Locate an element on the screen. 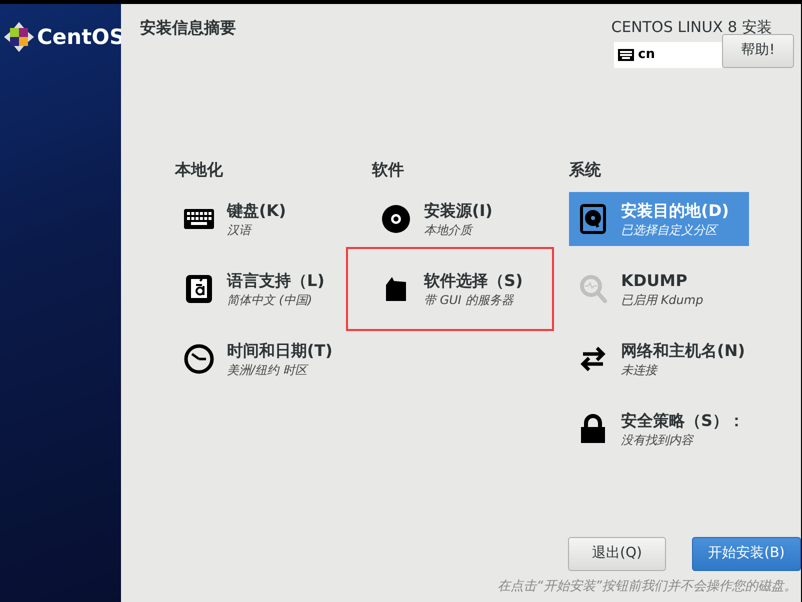 The width and height of the screenshot is (802, 602). begin-install-button: 开始安装(B) is located at coordinates (746, 553).